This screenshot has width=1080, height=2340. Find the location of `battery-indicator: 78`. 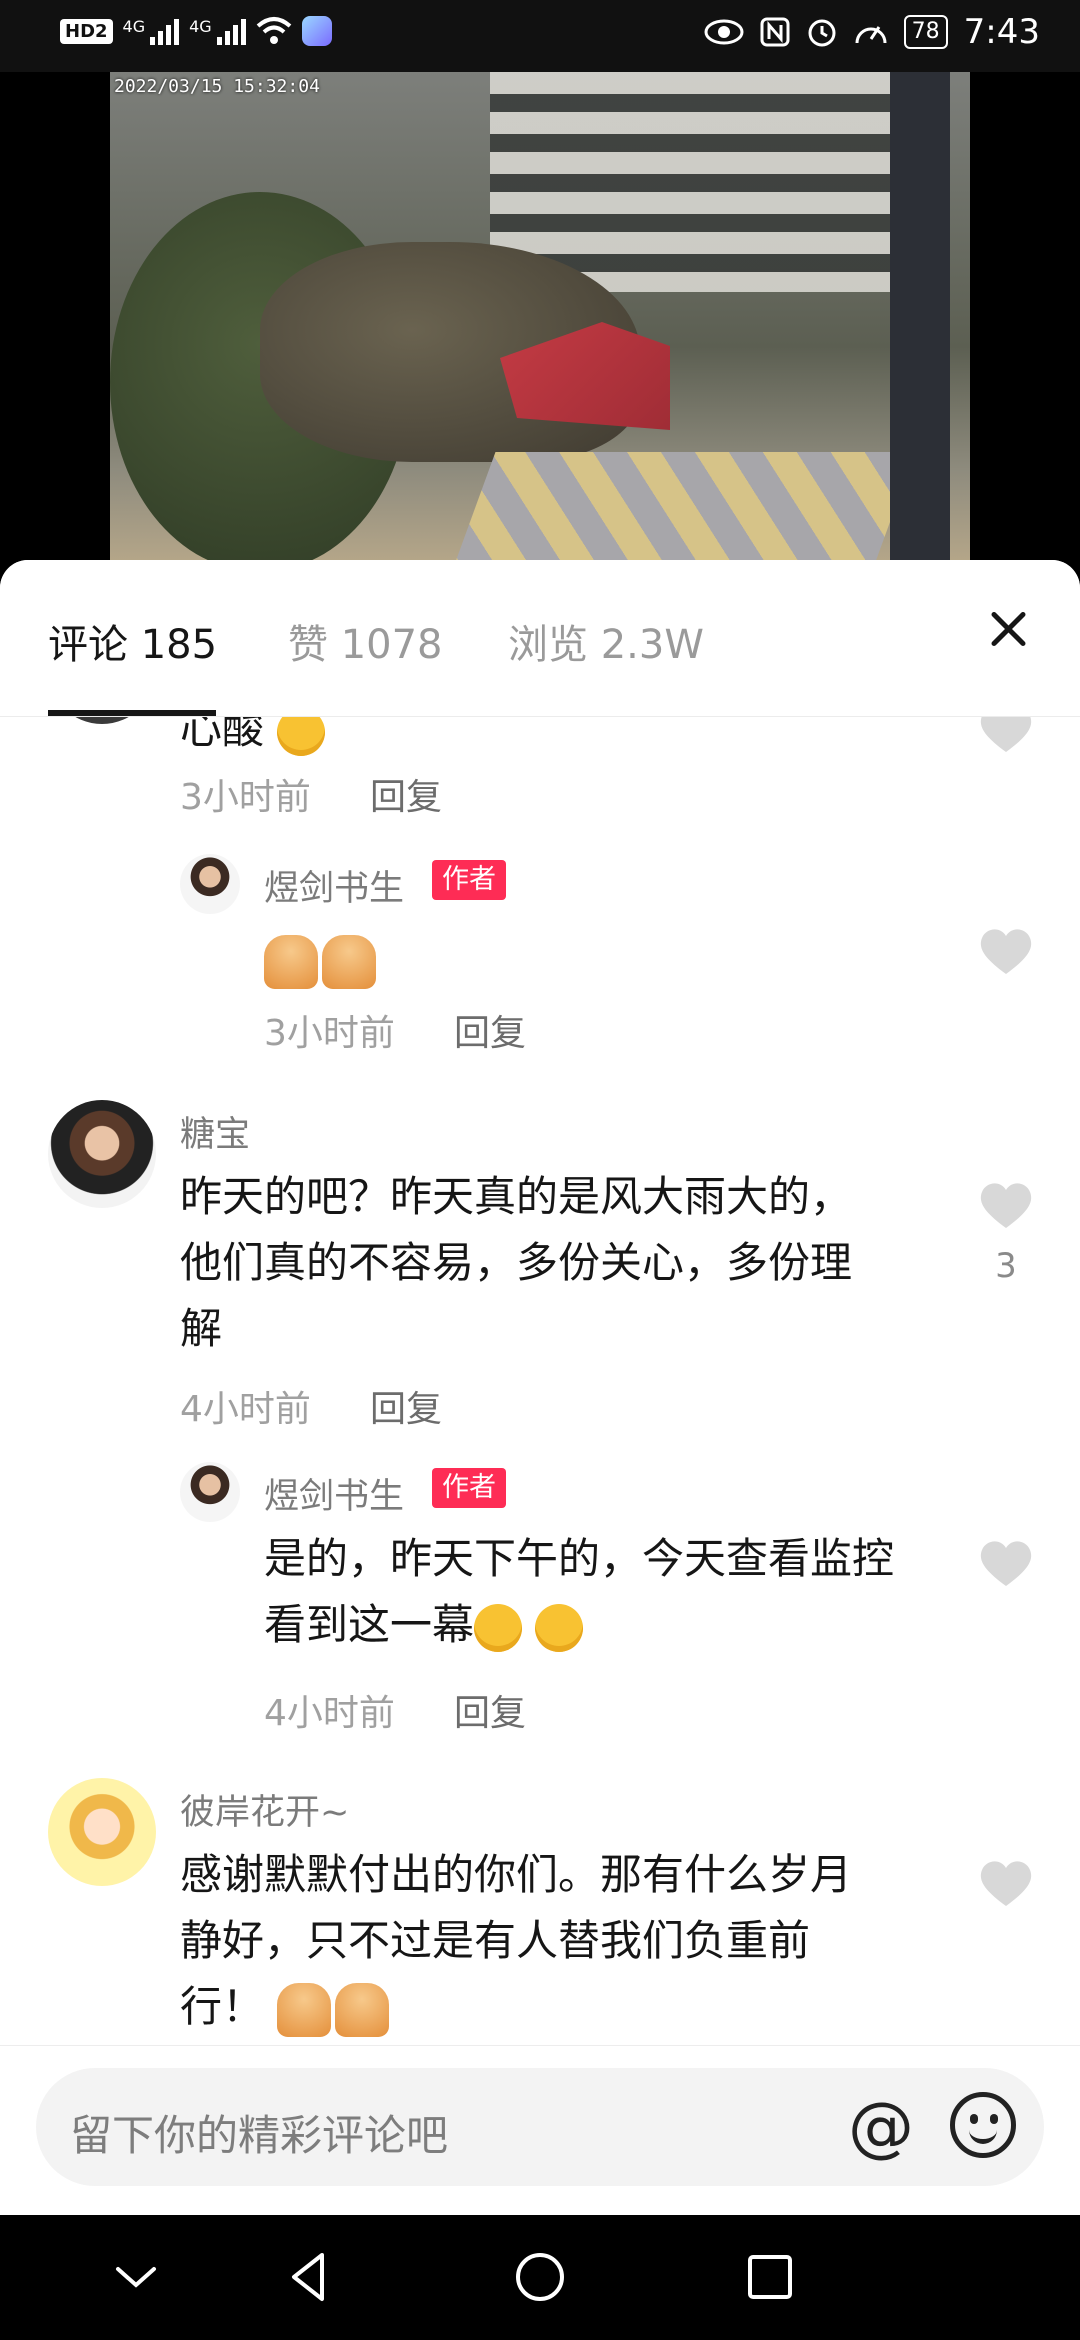

battery-indicator: 78 is located at coordinates (925, 32).